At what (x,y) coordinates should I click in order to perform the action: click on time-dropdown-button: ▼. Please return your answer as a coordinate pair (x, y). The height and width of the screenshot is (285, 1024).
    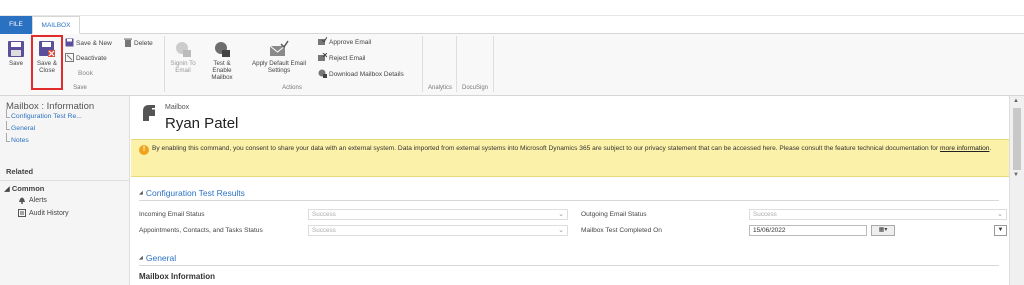
    Looking at the image, I should click on (1000, 230).